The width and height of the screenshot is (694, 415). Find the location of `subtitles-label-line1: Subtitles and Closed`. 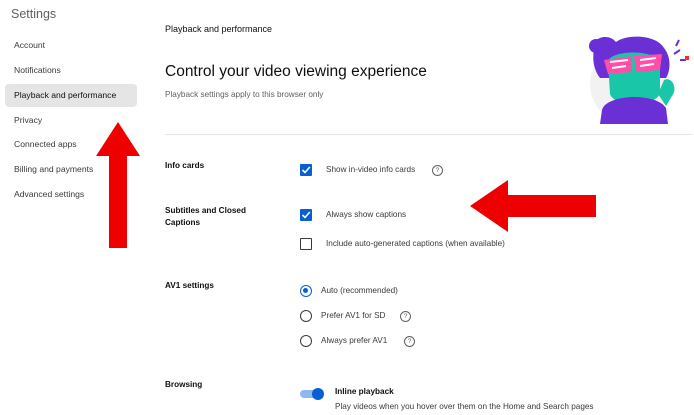

subtitles-label-line1: Subtitles and Closed is located at coordinates (205, 210).